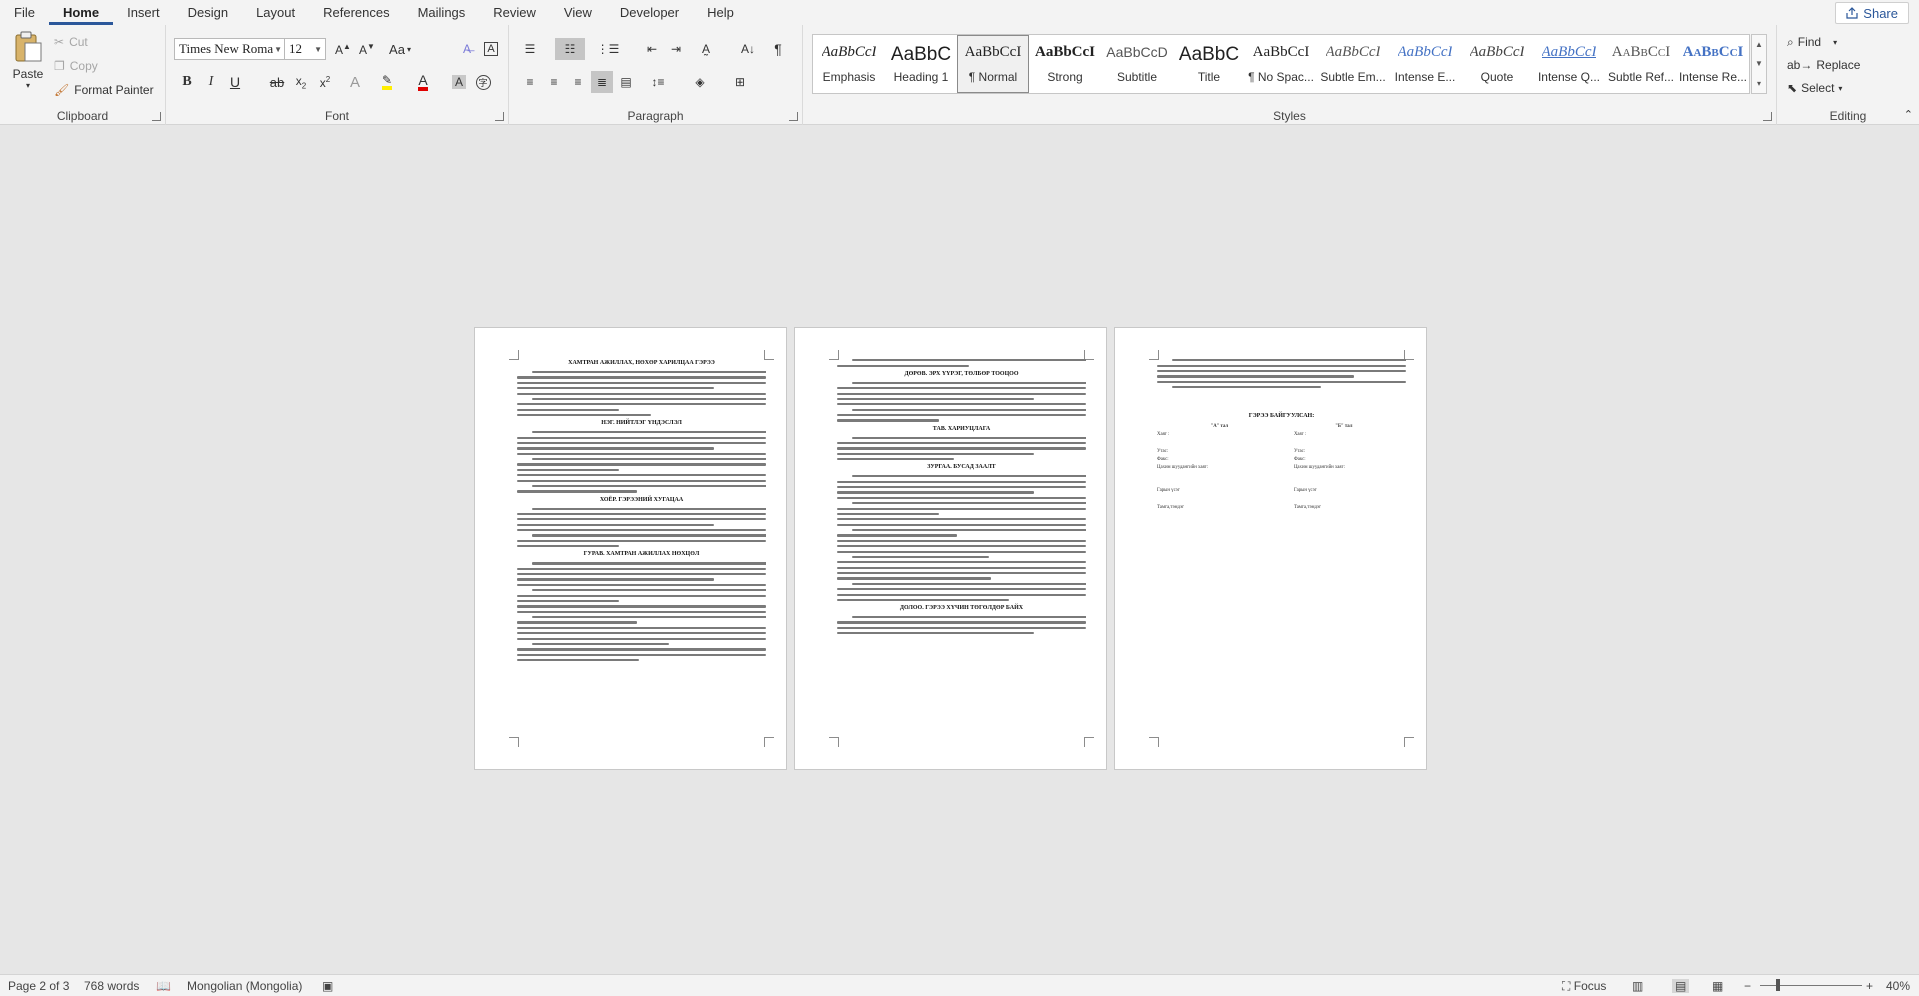 This screenshot has width=1919, height=996. I want to click on style-emphasis: AaBbCcI Emphasis, so click(849, 64).